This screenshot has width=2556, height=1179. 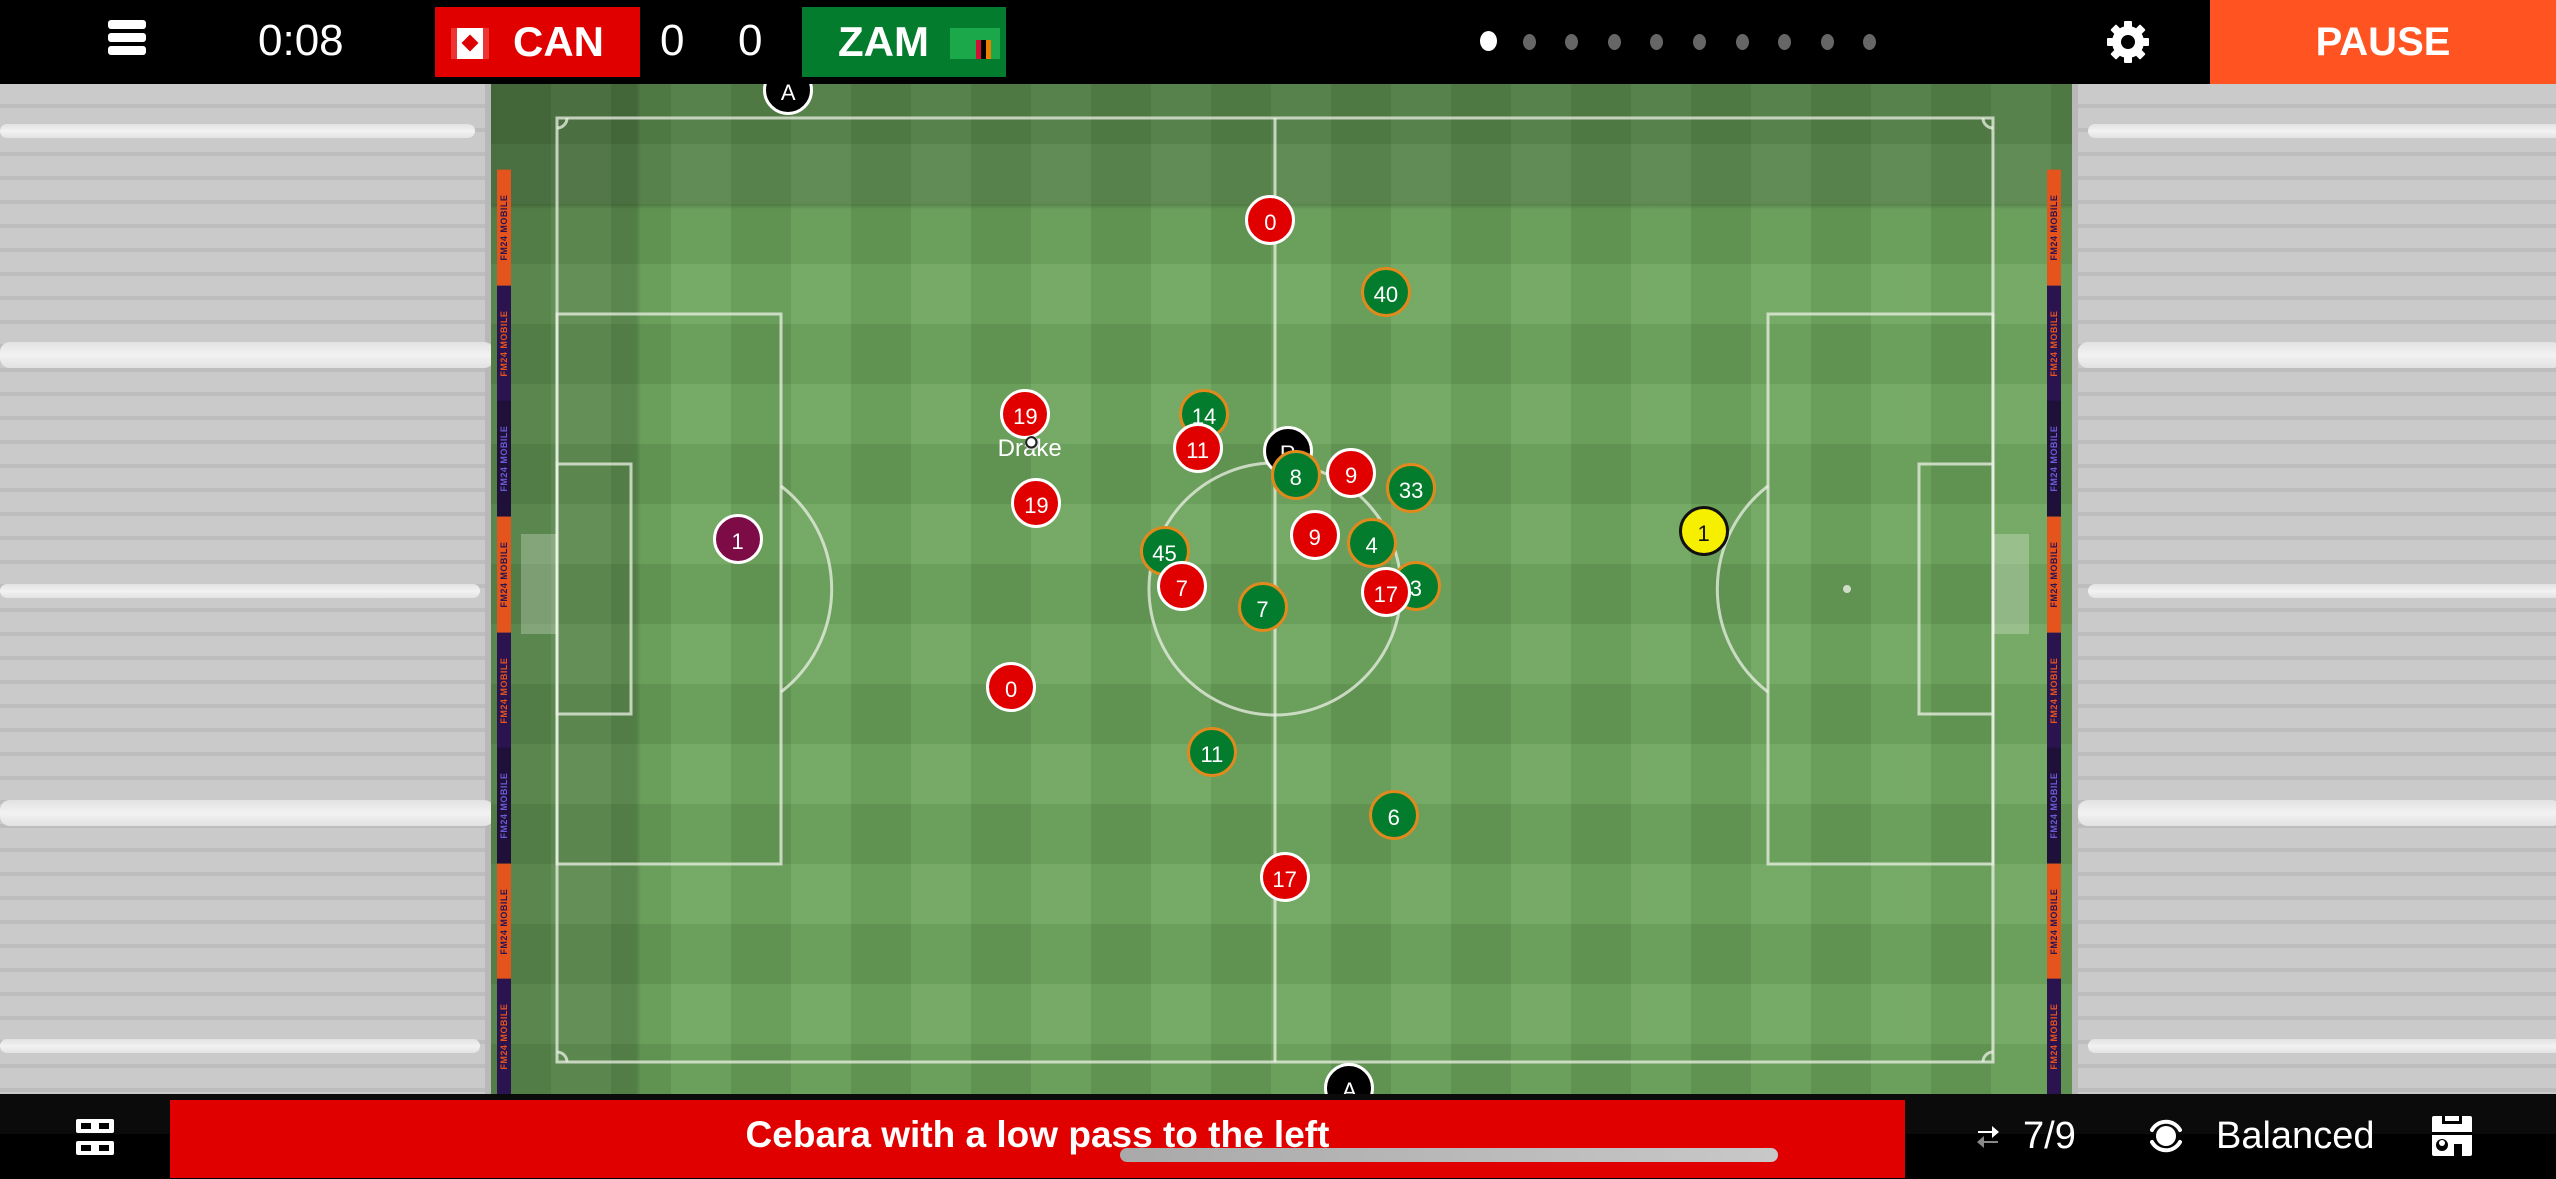 What do you see at coordinates (807, 589) in the screenshot?
I see `penalty-arc-left` at bounding box center [807, 589].